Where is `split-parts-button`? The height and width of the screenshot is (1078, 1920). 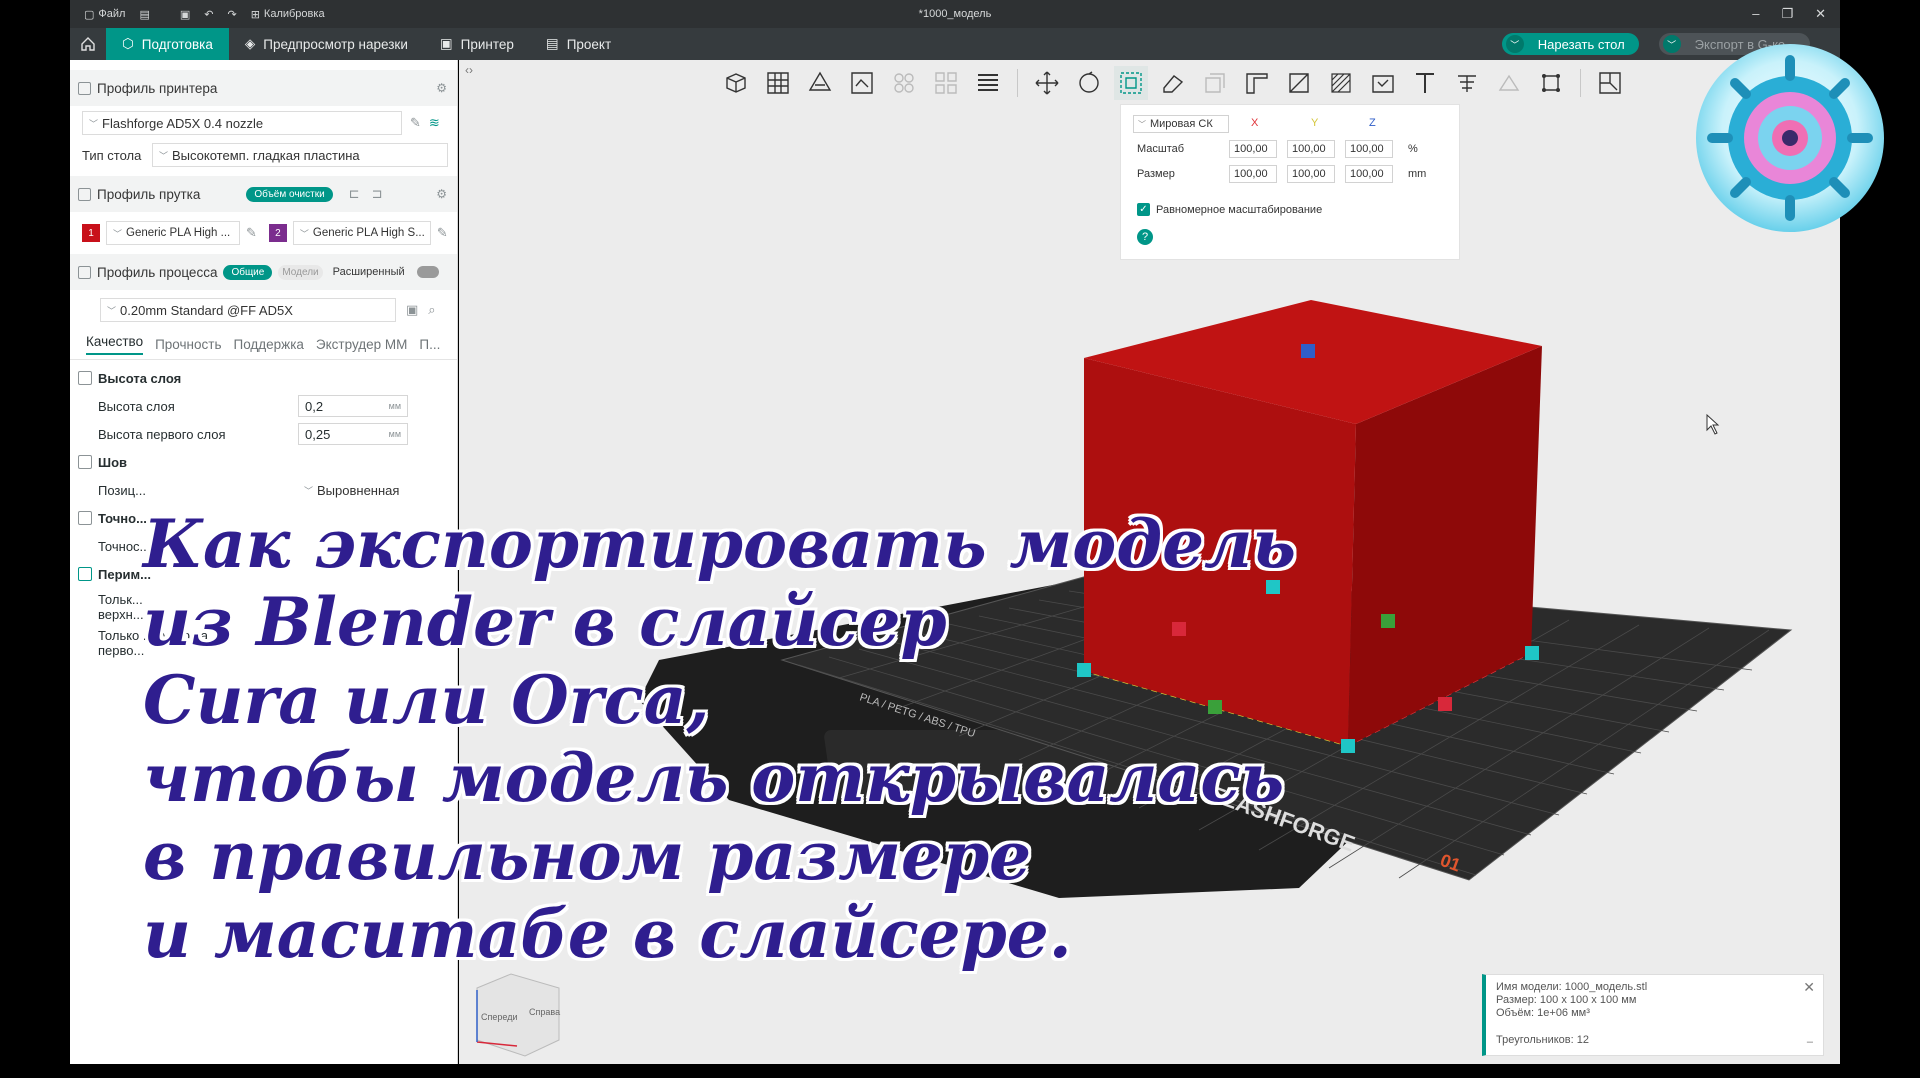
split-parts-button is located at coordinates (946, 83).